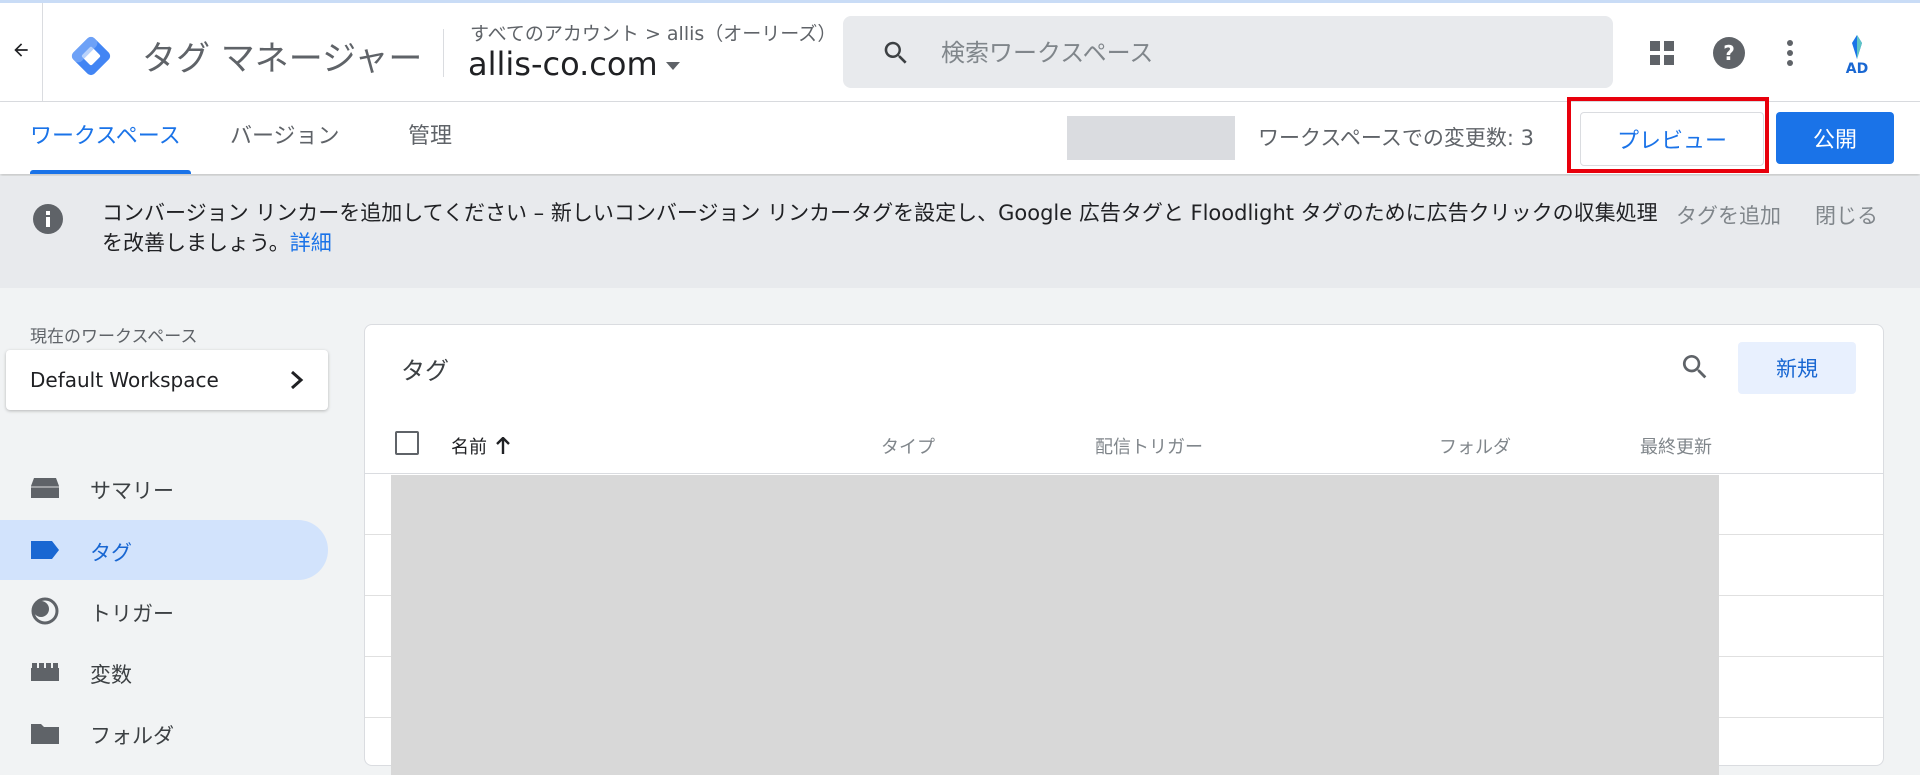  I want to click on search-input, so click(1261, 53).